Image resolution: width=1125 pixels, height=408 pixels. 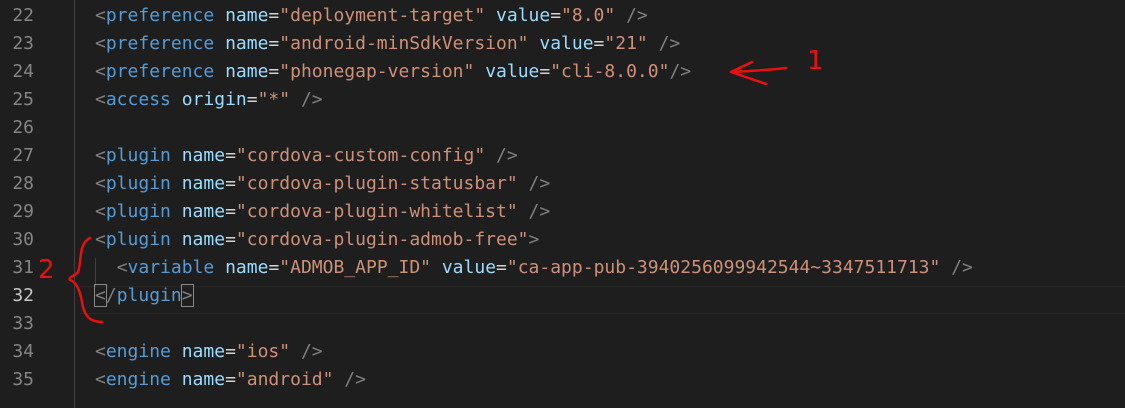 I want to click on line-number: 33, so click(x=23, y=323).